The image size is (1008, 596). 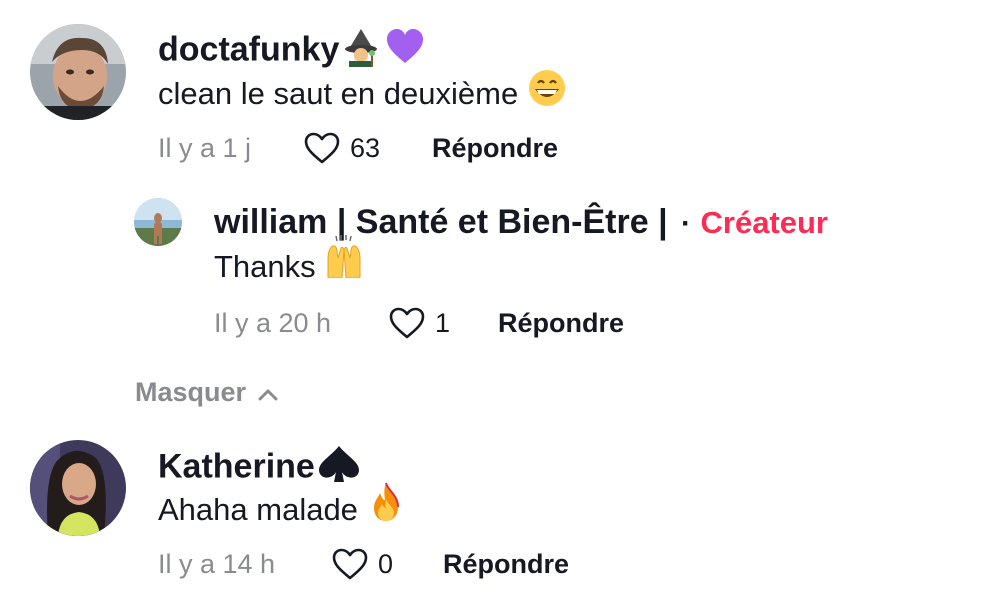 What do you see at coordinates (365, 148) in the screenshot?
I see `like-count: 63` at bounding box center [365, 148].